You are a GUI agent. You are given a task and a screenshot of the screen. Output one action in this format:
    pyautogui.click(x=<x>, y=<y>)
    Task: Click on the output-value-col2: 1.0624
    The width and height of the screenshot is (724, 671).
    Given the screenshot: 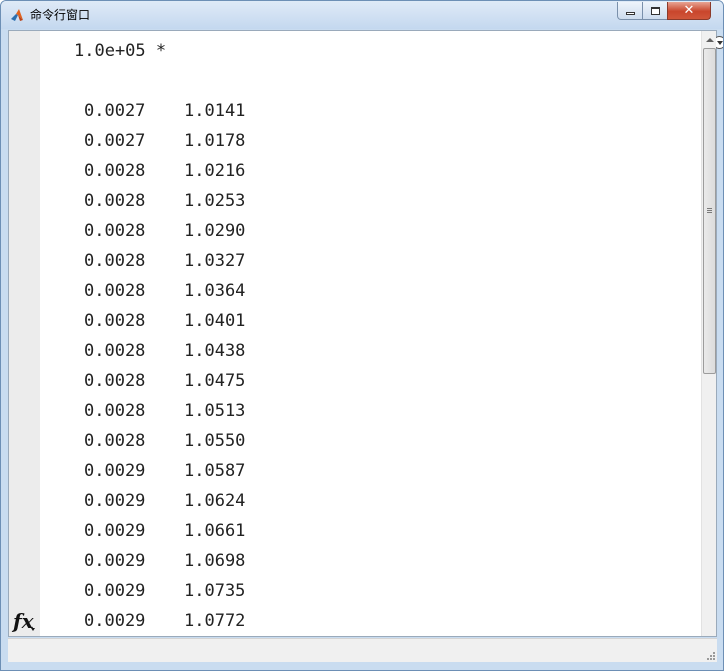 What is the action you would take?
    pyautogui.click(x=215, y=501)
    